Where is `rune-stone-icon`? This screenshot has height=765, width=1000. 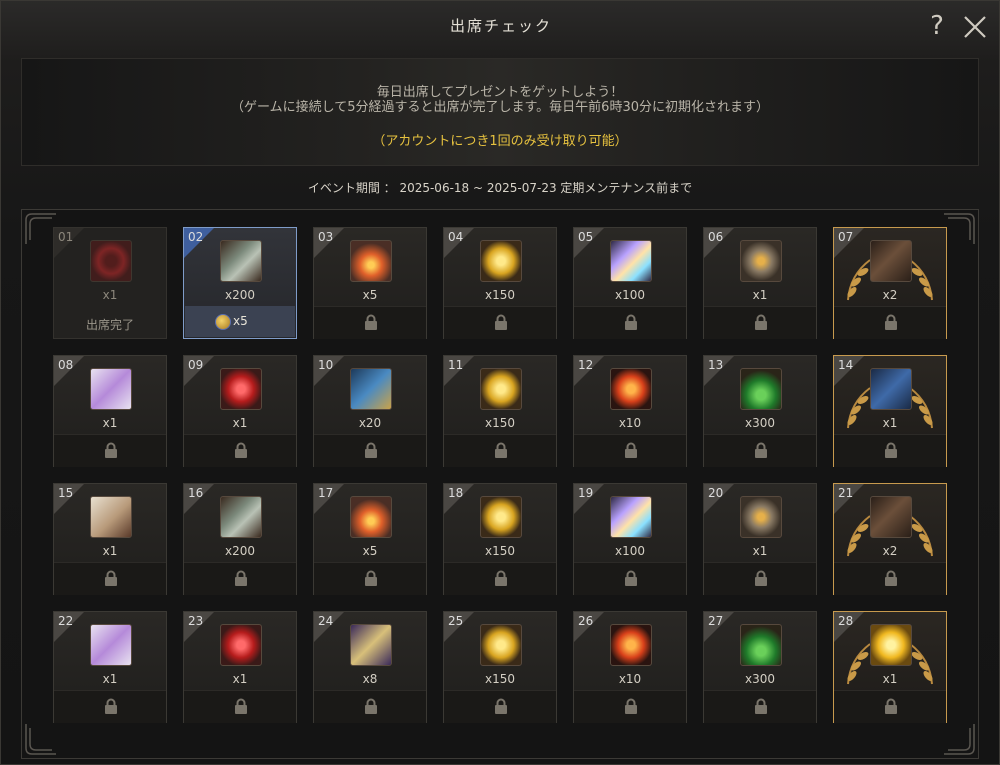
rune-stone-icon is located at coordinates (371, 645).